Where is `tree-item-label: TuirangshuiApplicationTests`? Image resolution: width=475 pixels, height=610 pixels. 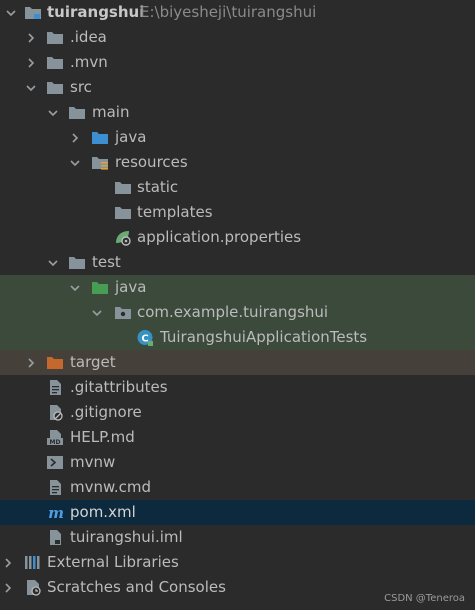
tree-item-label: TuirangshuiApplicationTests is located at coordinates (264, 337).